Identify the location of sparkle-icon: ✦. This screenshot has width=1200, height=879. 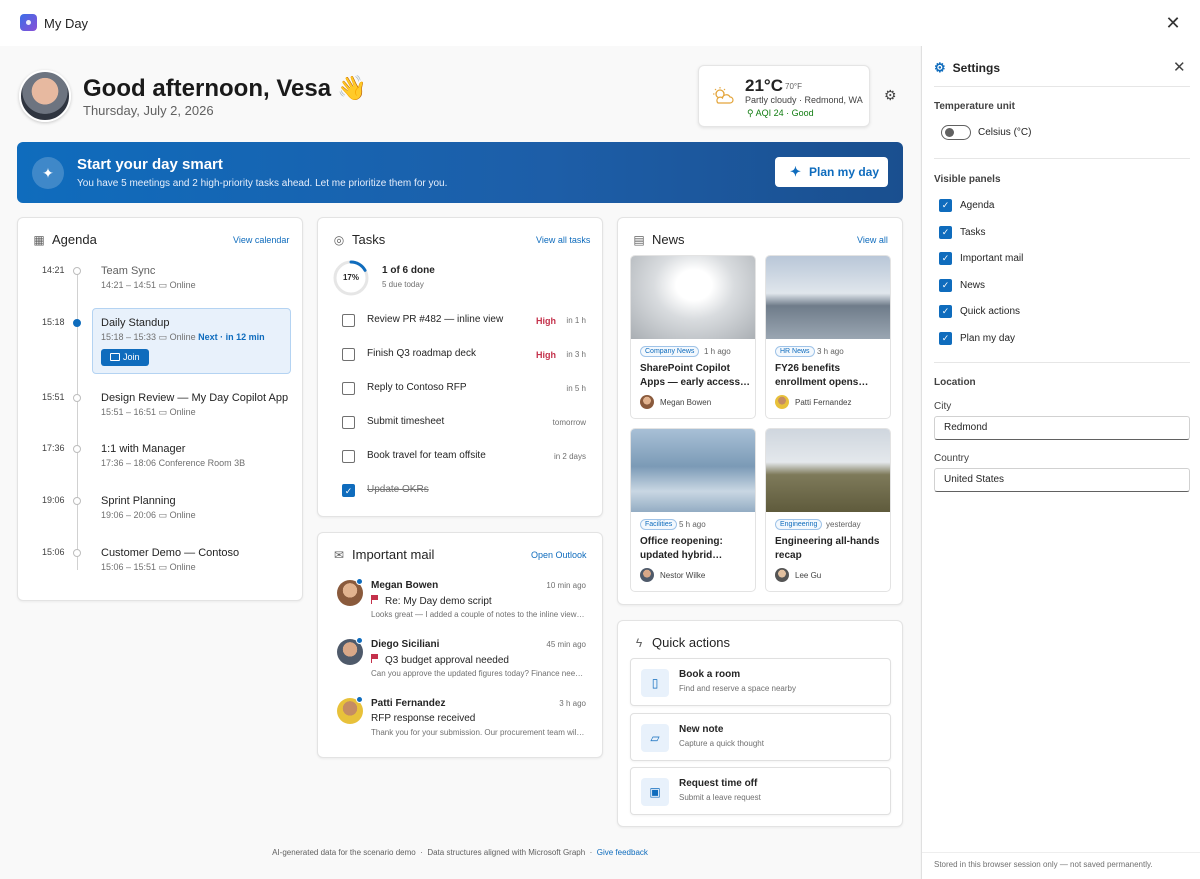
(48, 173).